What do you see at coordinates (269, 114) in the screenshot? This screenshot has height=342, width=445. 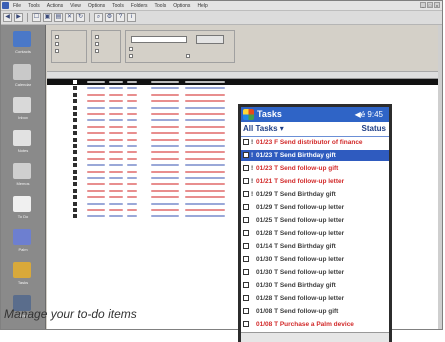 I see `ppc-app-title: Tasks` at bounding box center [269, 114].